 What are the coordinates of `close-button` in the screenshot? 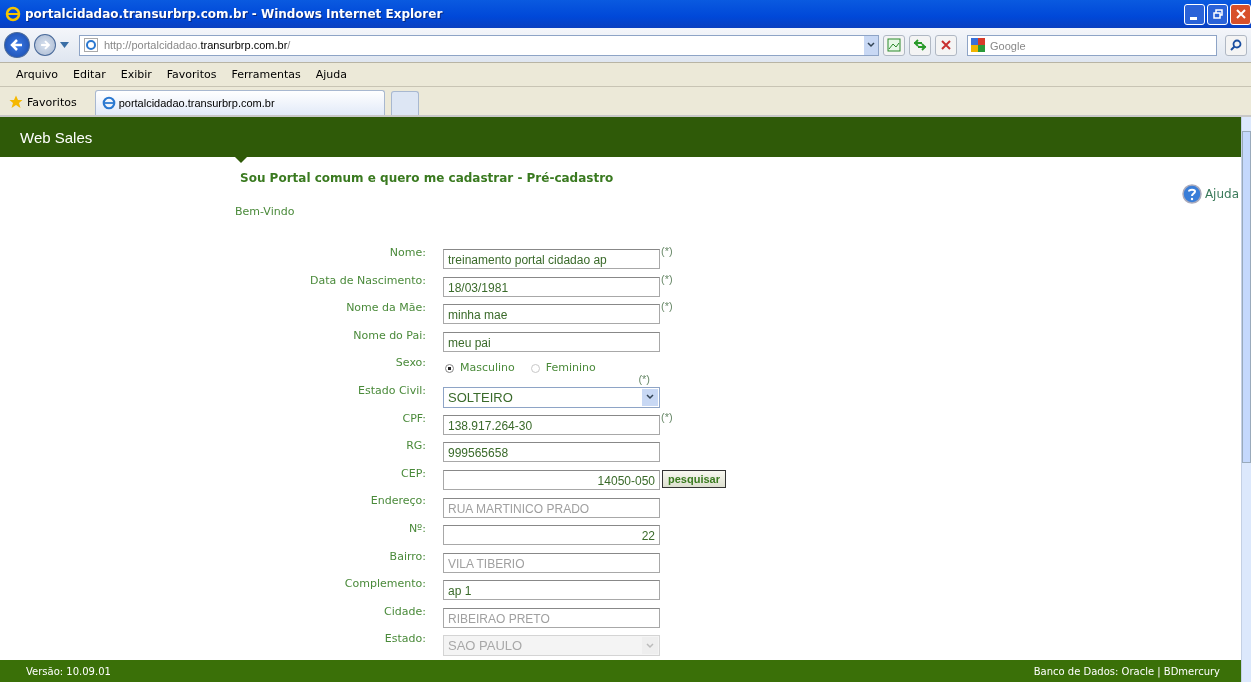 It's located at (1240, 14).